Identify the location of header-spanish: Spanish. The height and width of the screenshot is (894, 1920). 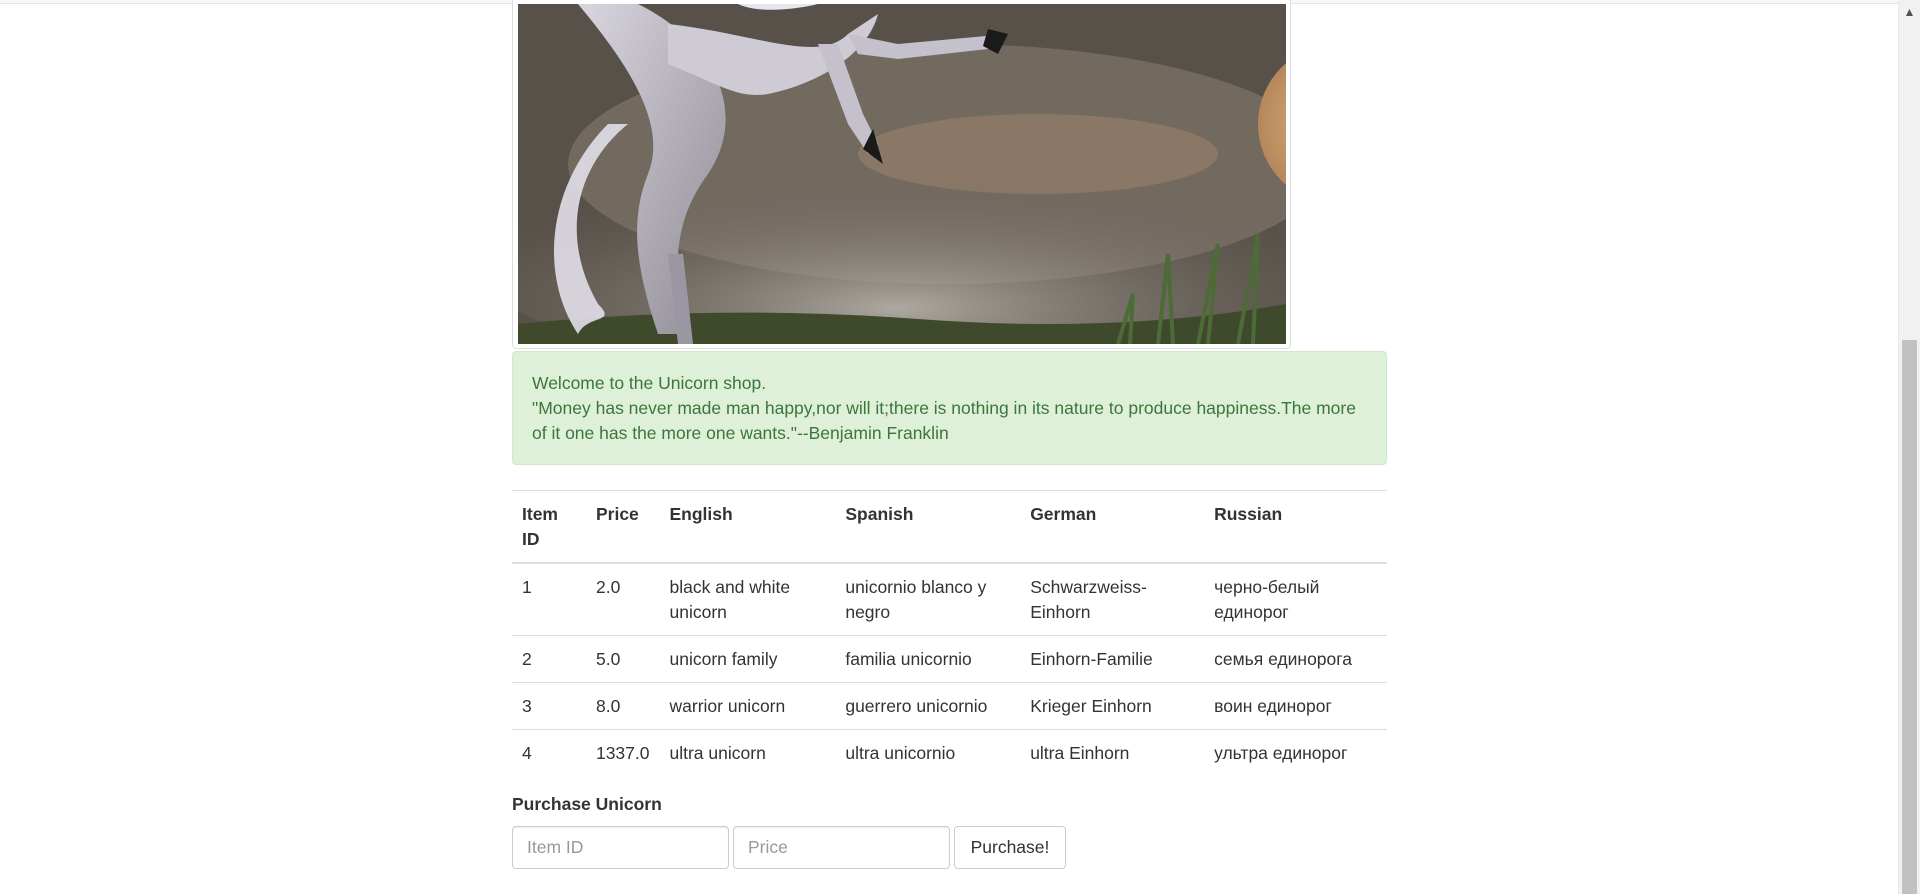
(928, 527).